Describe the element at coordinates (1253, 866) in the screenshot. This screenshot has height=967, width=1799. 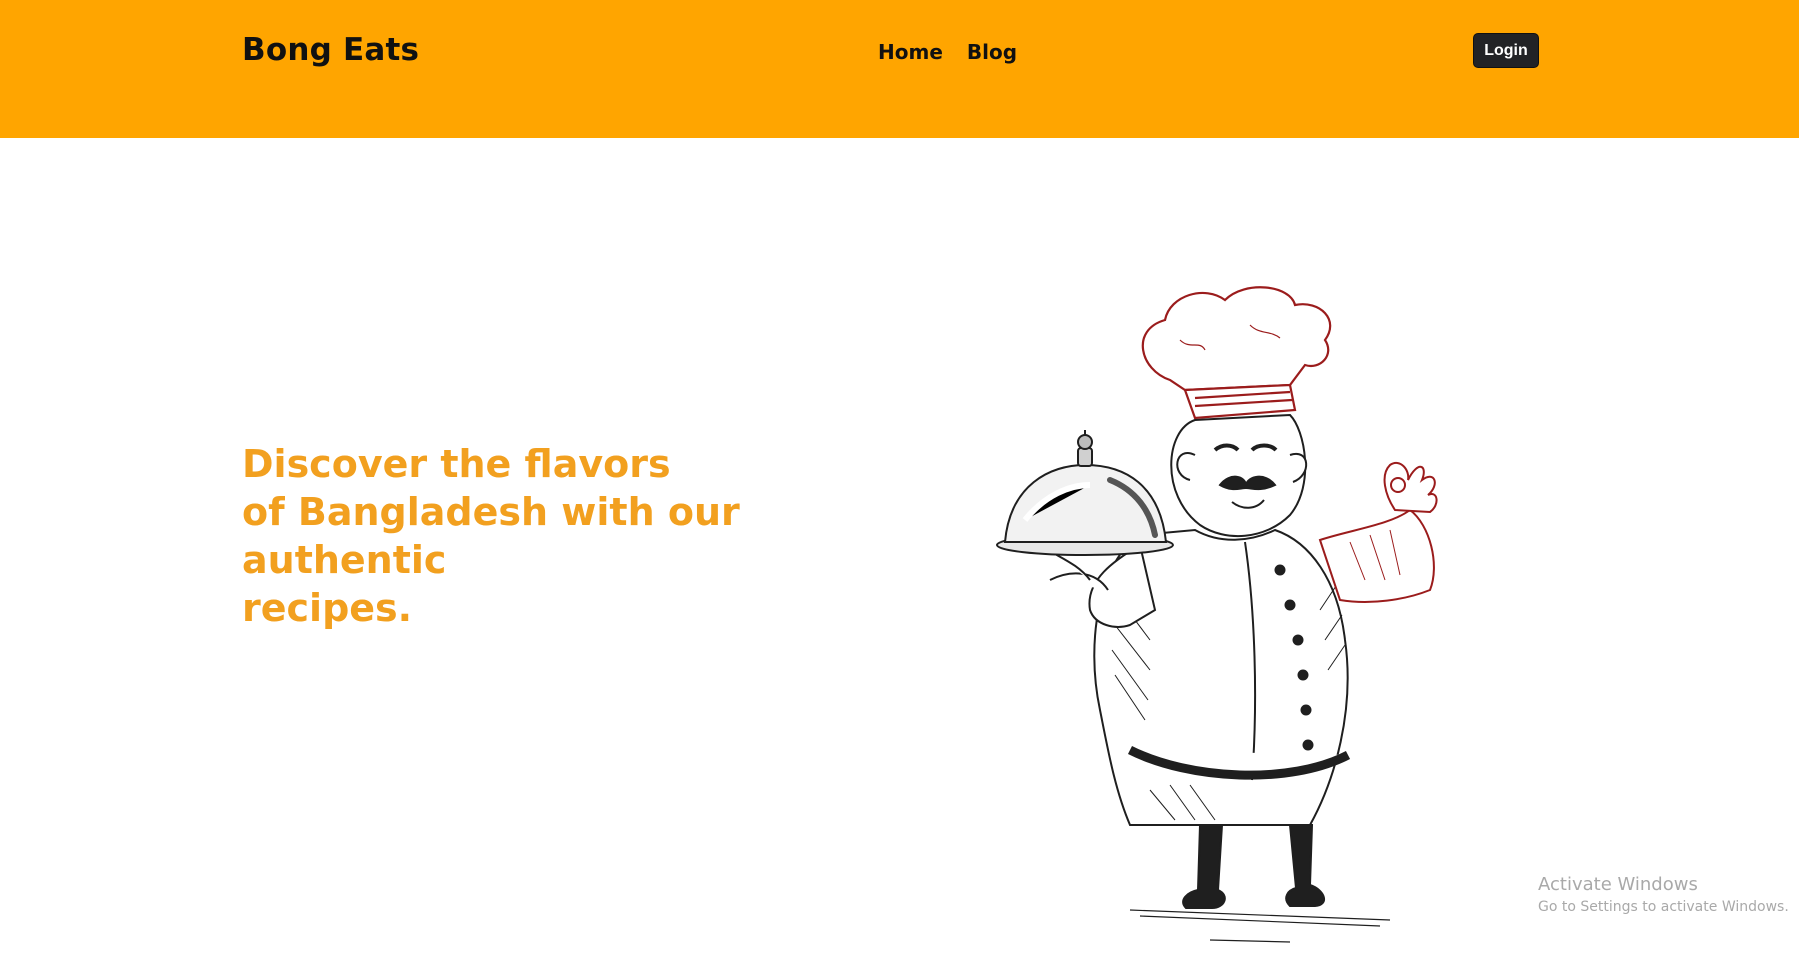
I see `chef-legs` at that location.